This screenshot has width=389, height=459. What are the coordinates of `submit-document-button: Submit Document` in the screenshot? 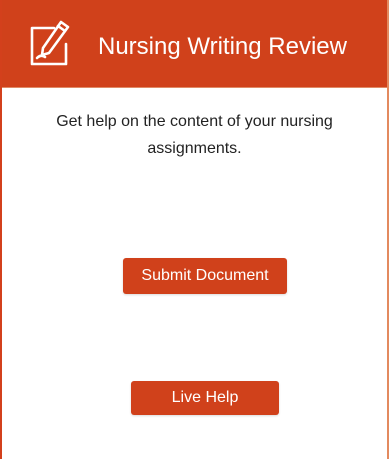 It's located at (205, 276).